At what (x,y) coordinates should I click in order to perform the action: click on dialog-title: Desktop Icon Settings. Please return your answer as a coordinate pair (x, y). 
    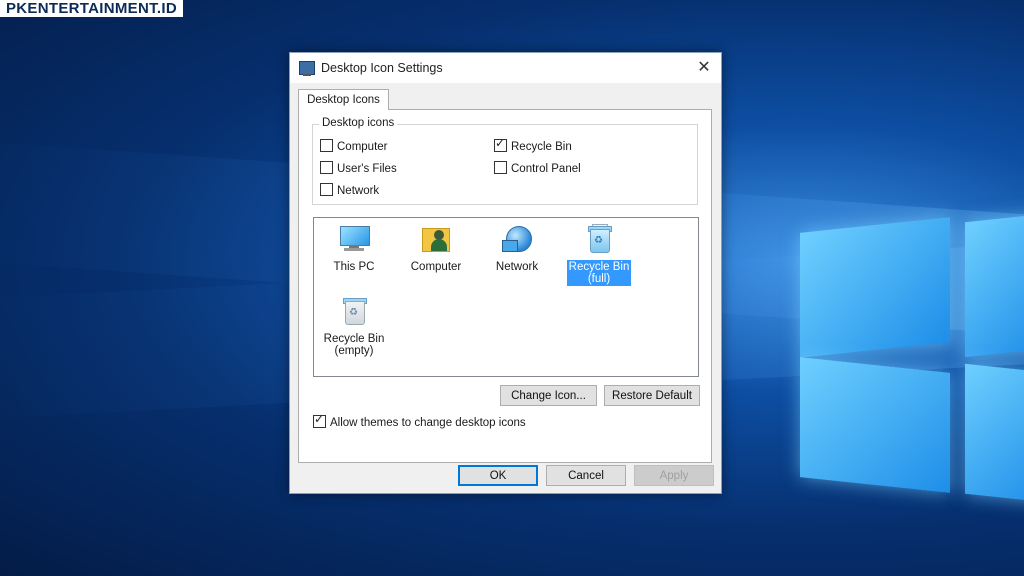
    Looking at the image, I should click on (382, 68).